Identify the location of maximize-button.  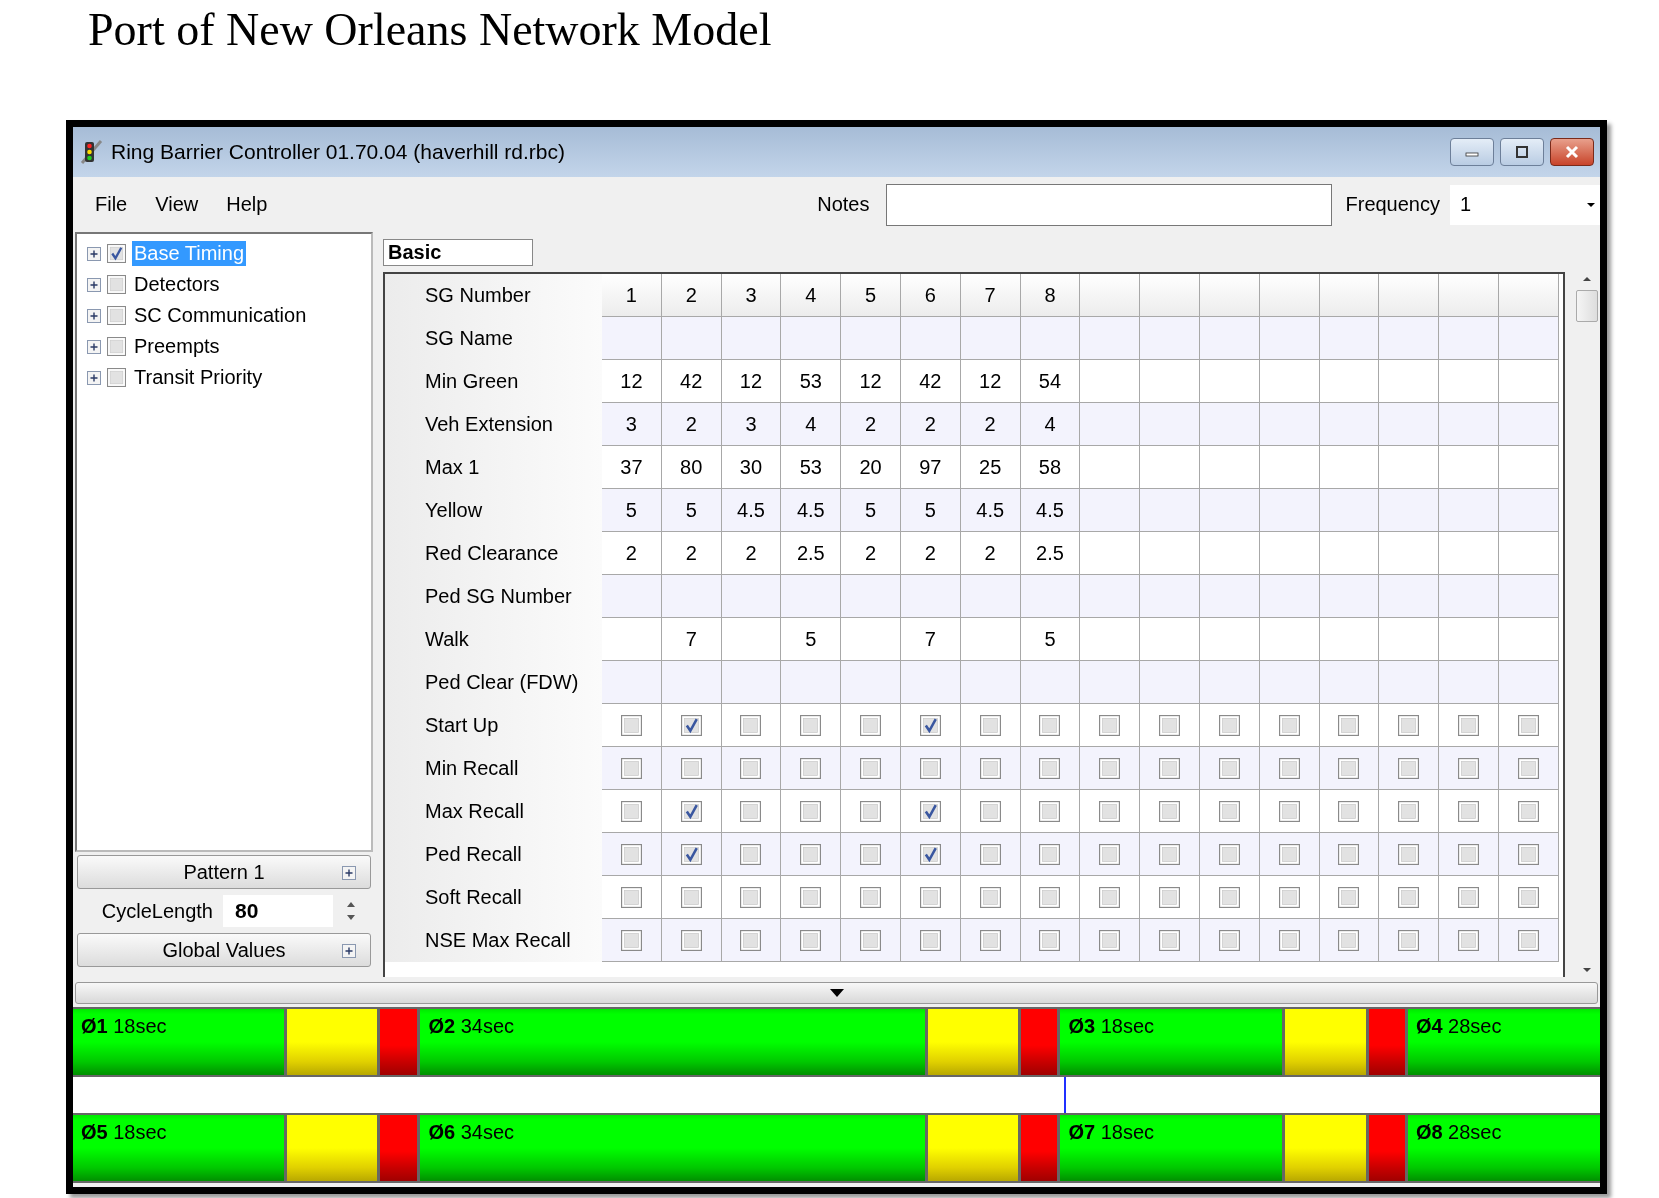
(1522, 152).